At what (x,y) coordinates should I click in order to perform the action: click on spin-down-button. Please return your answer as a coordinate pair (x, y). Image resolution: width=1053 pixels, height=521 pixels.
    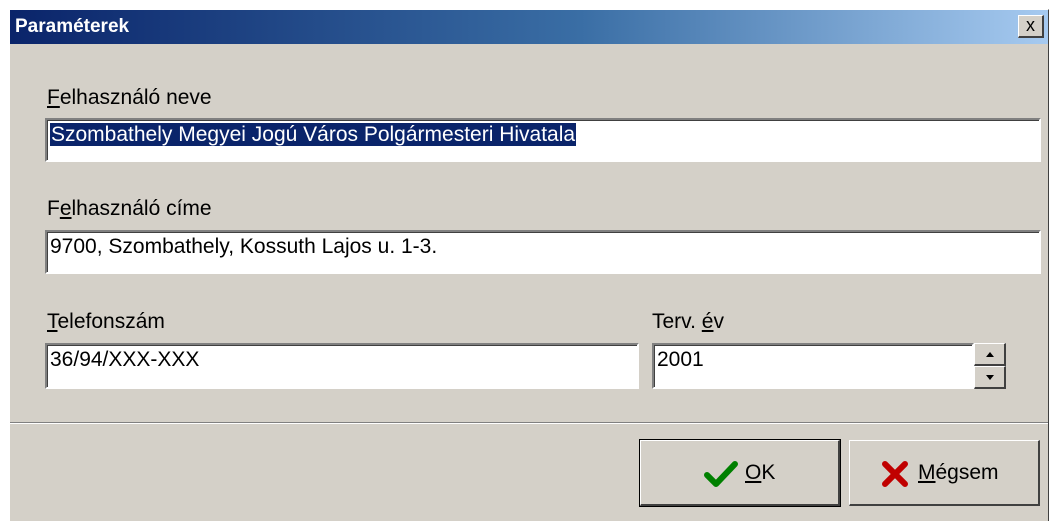
    Looking at the image, I should click on (990, 377).